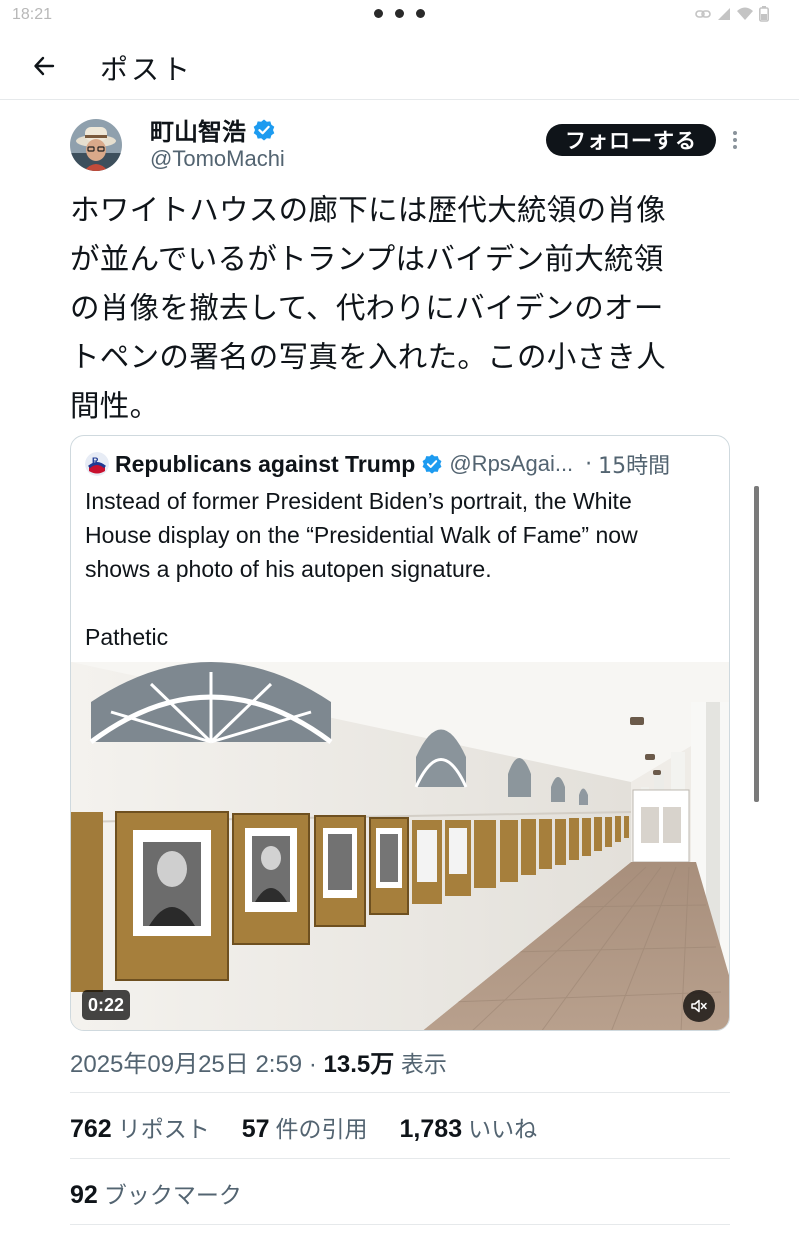 The width and height of the screenshot is (799, 1237). I want to click on author-name-text: 町山智浩, so click(198, 132).